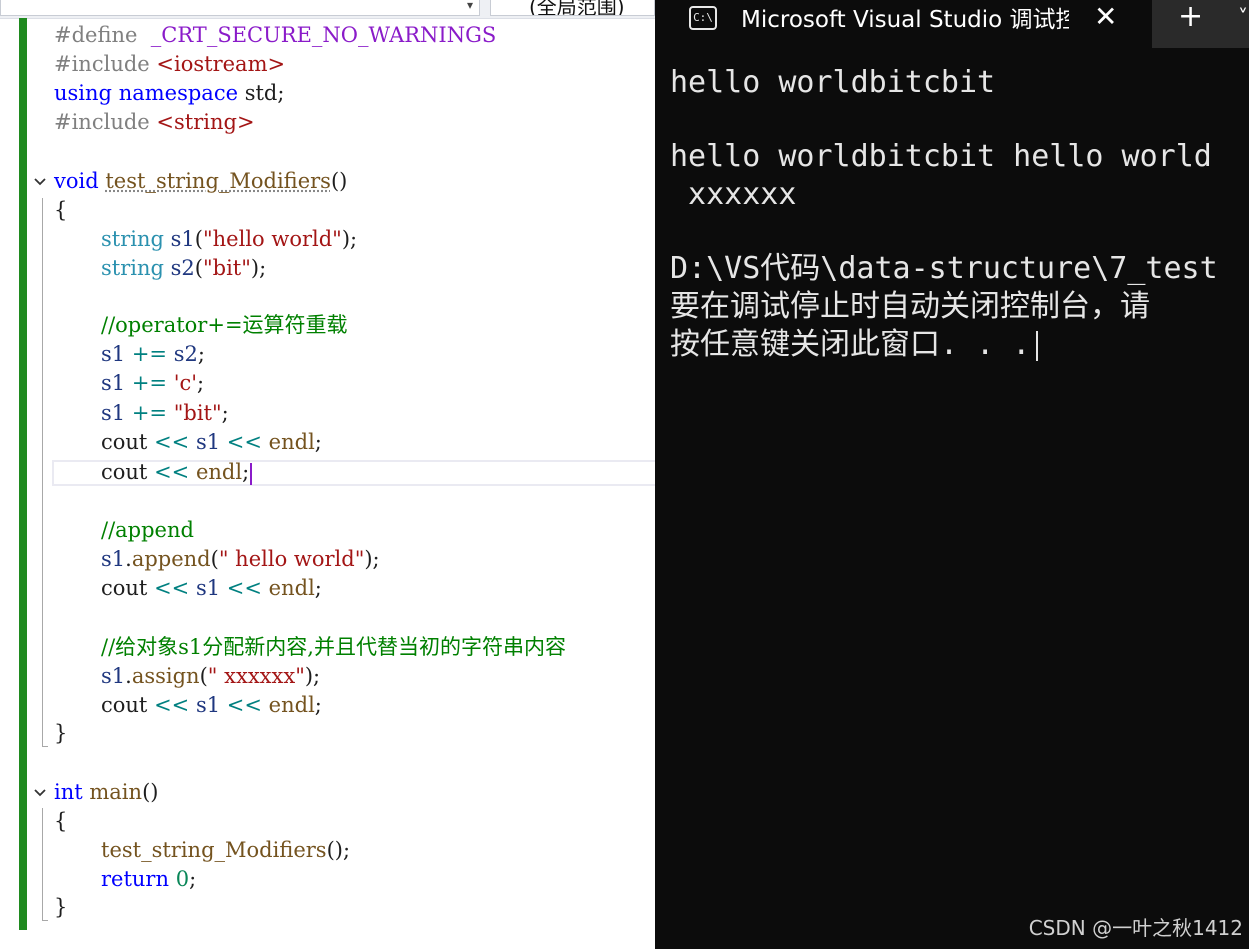  I want to click on code-line: s1 += s2;, so click(153, 354).